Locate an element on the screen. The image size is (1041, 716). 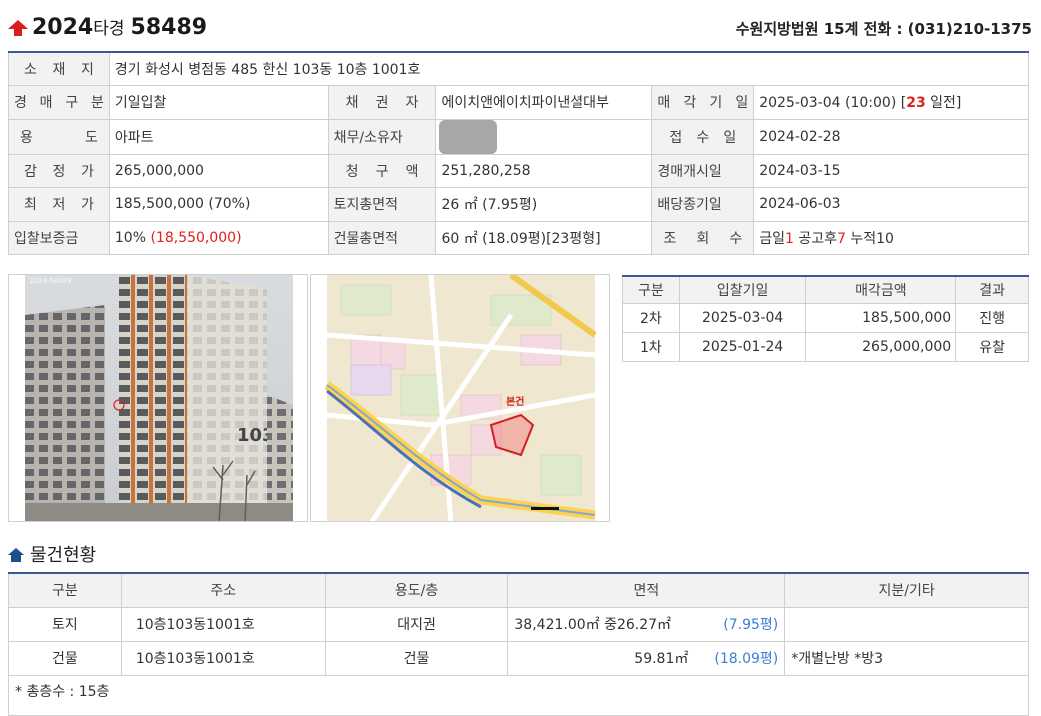
claim-label: 청구액 is located at coordinates (382, 170).